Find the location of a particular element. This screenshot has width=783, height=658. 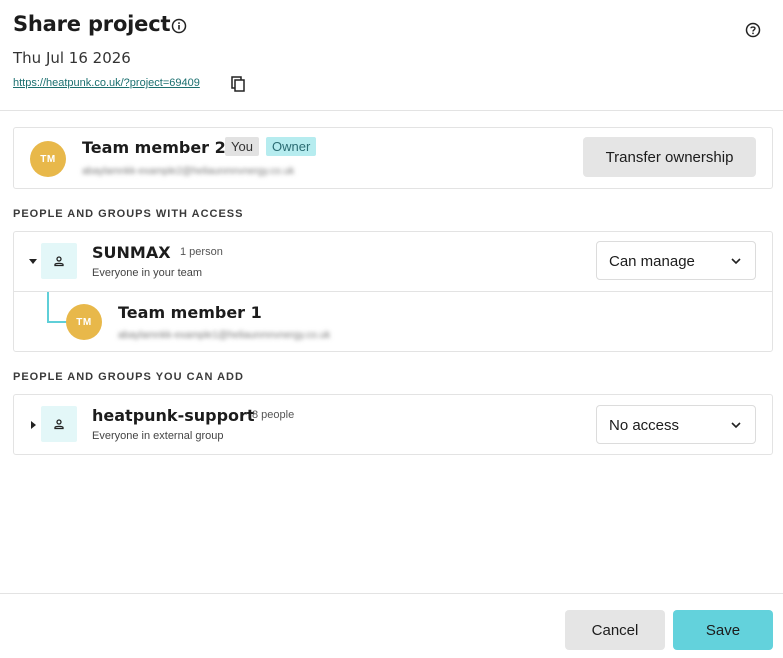

member-count: 1 person is located at coordinates (201, 252).